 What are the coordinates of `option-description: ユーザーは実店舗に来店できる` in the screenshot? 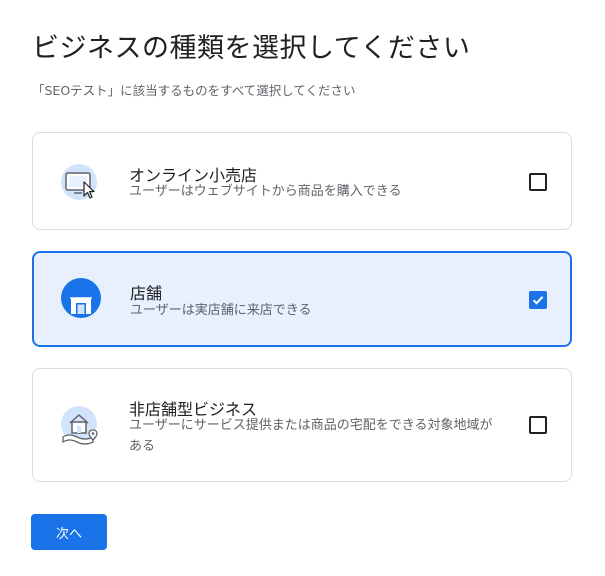 It's located at (221, 310).